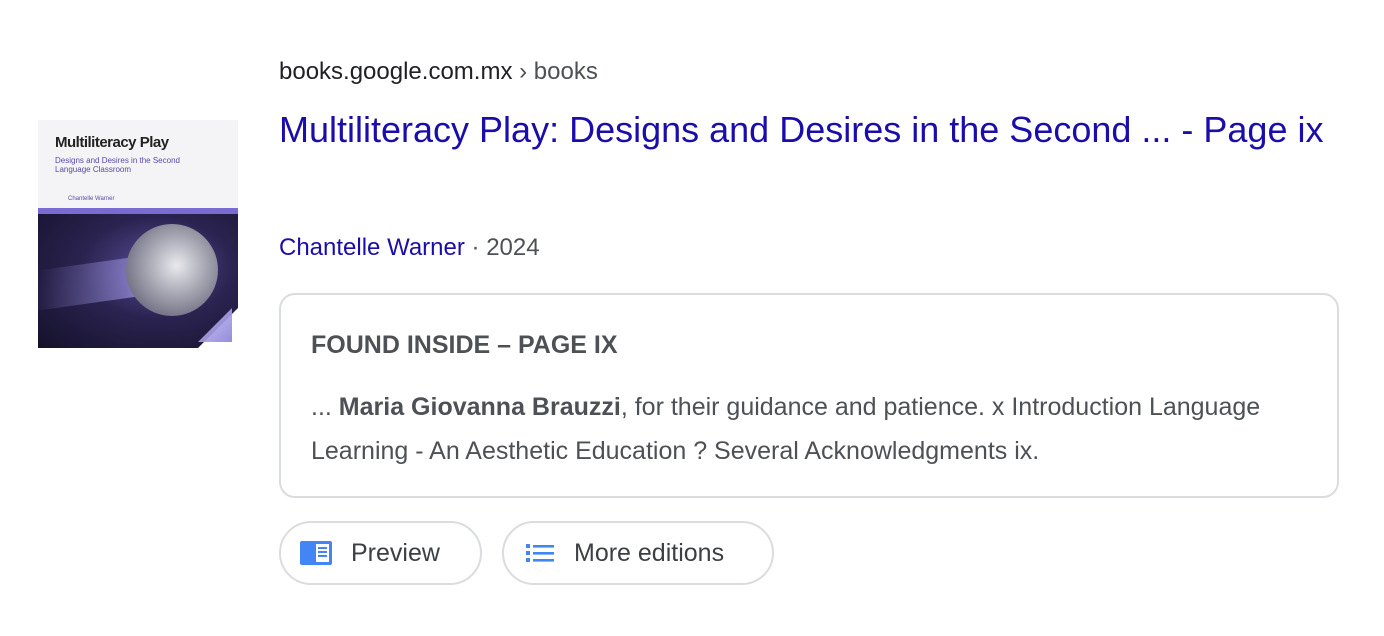 This screenshot has width=1384, height=636. Describe the element at coordinates (513, 247) in the screenshot. I see `publication-year: 2024` at that location.